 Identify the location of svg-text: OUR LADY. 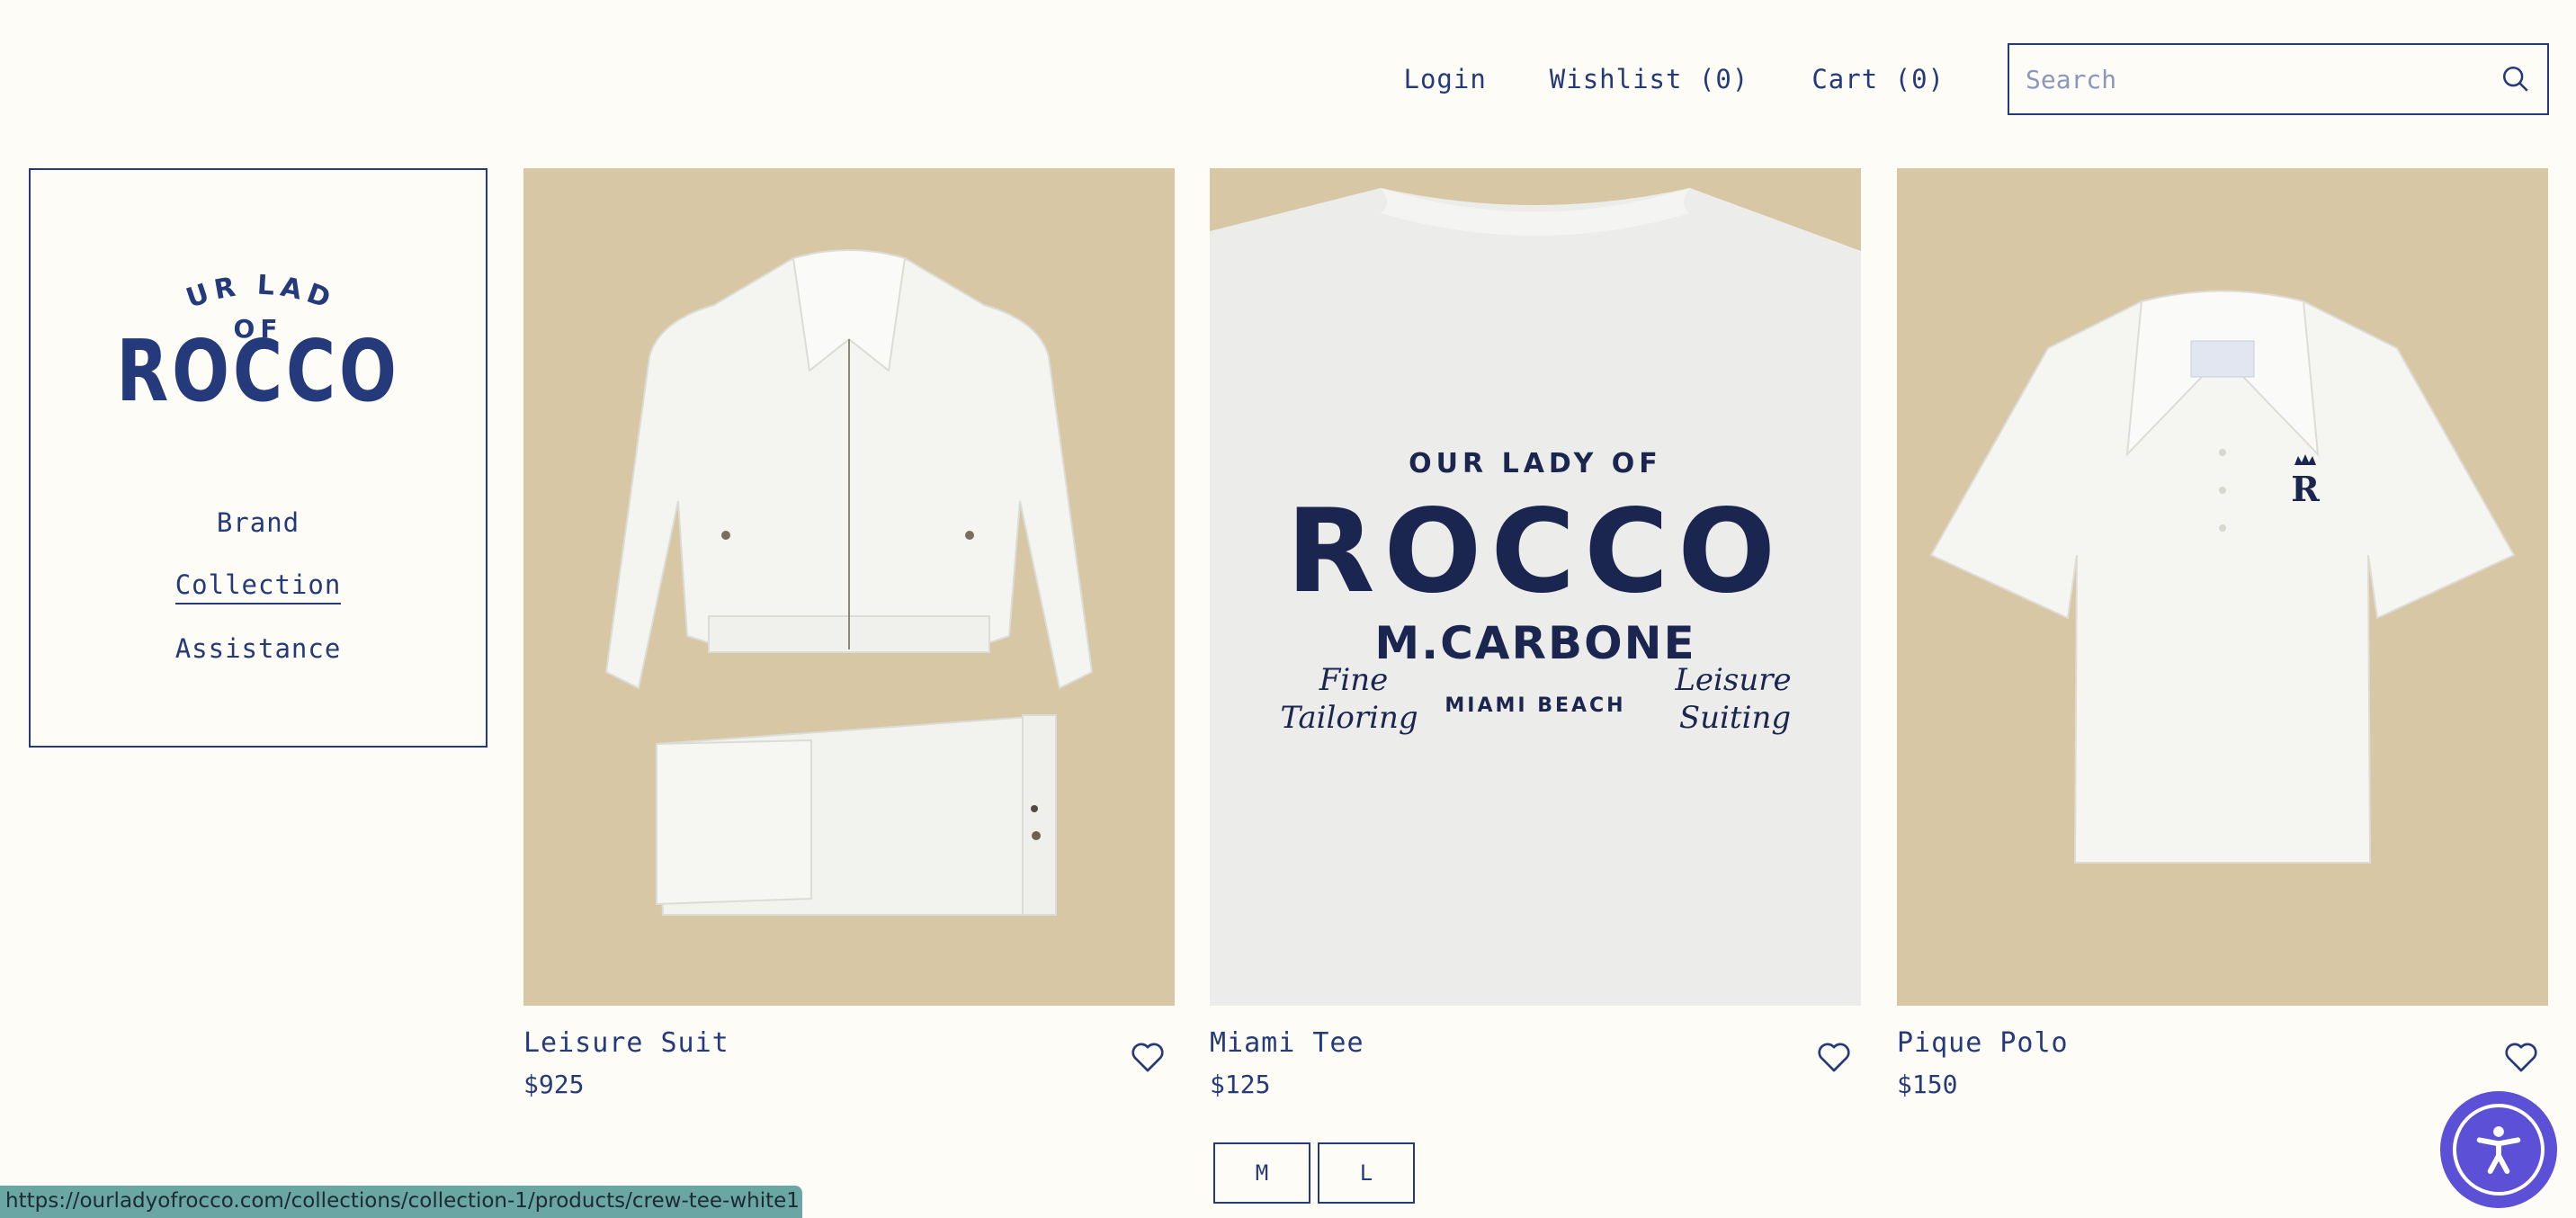
(225, 288).